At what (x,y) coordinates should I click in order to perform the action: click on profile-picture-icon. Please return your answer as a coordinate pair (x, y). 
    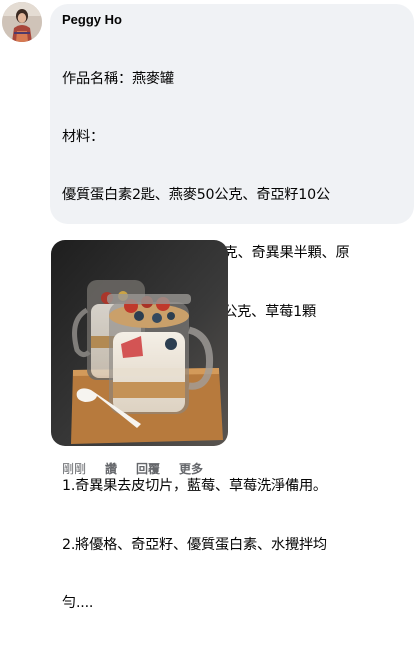
    Looking at the image, I should click on (22, 22).